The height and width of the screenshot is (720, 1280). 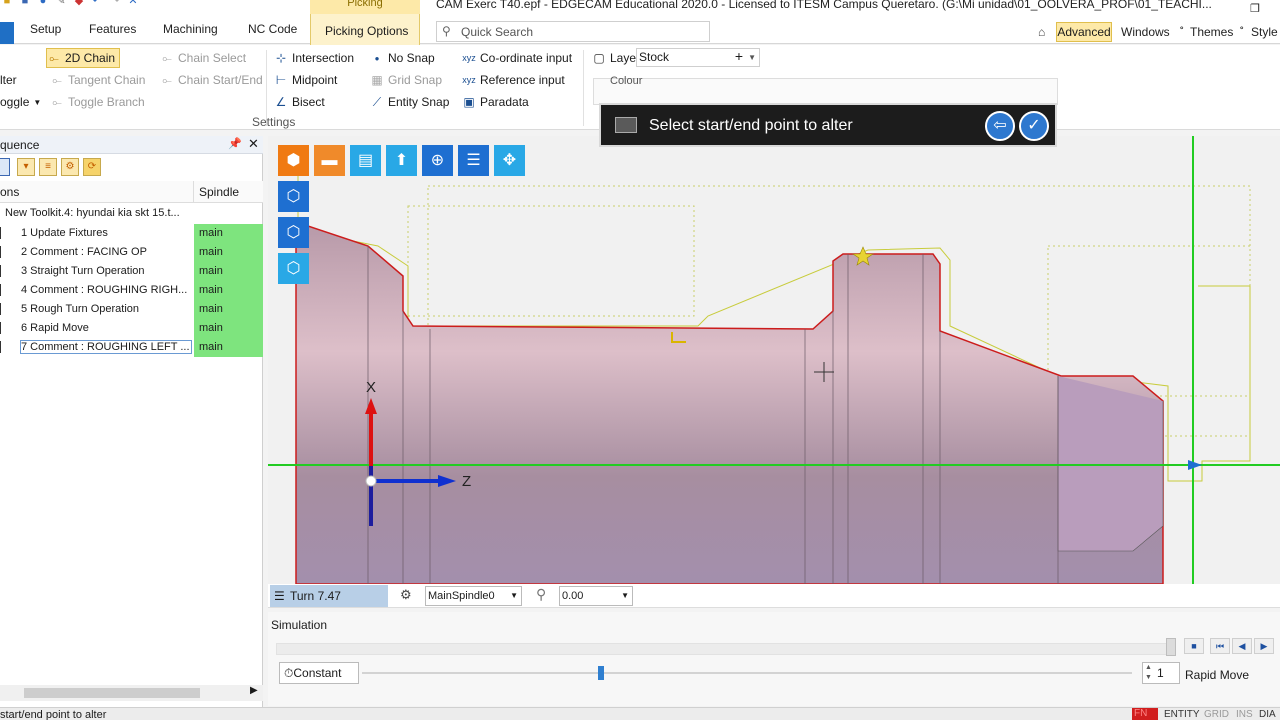 What do you see at coordinates (131, 167) in the screenshot?
I see `sequence-toolbar: ▾ ≡ ⚙ ⟳` at bounding box center [131, 167].